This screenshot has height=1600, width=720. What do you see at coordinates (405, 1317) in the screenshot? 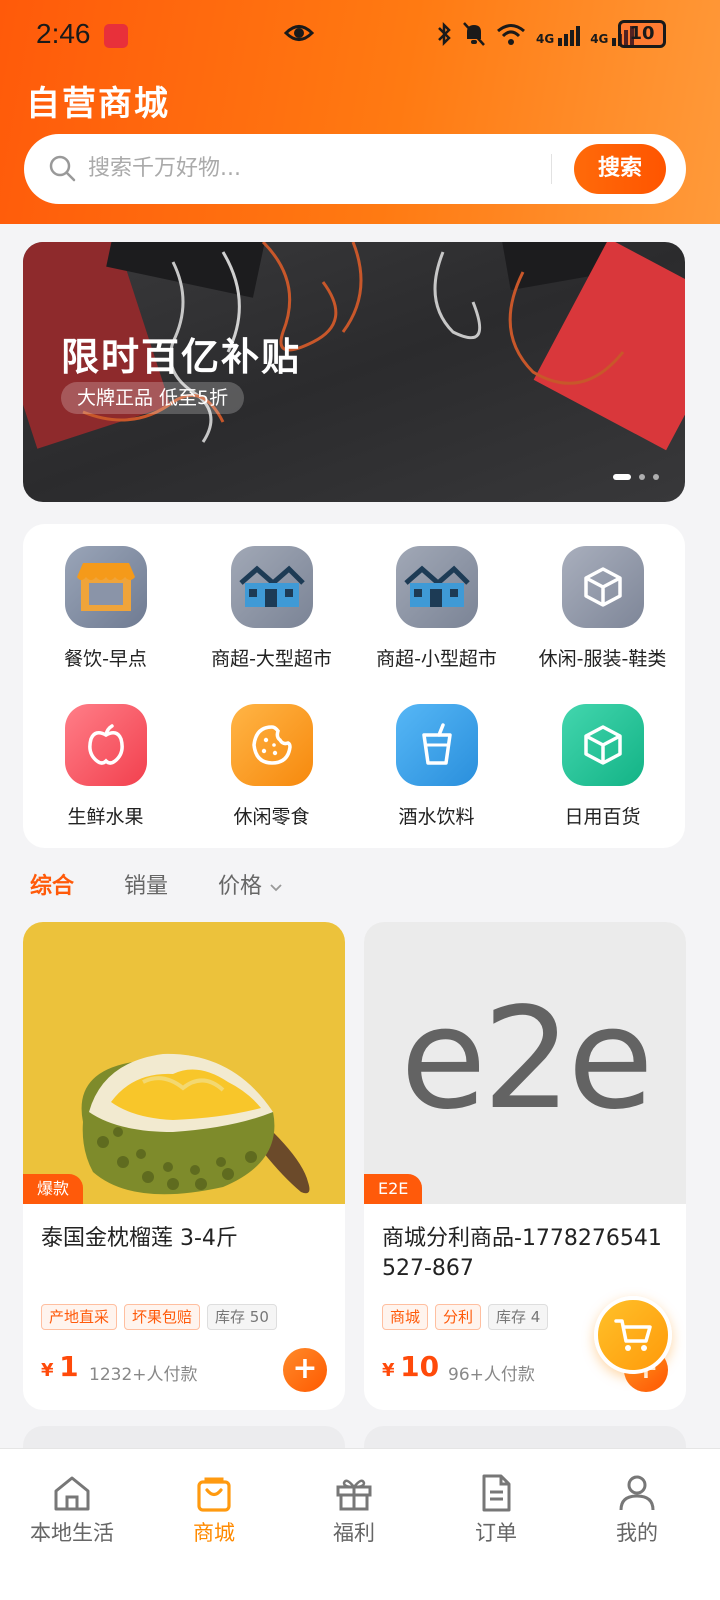
I see `product-badge: 商城` at bounding box center [405, 1317].